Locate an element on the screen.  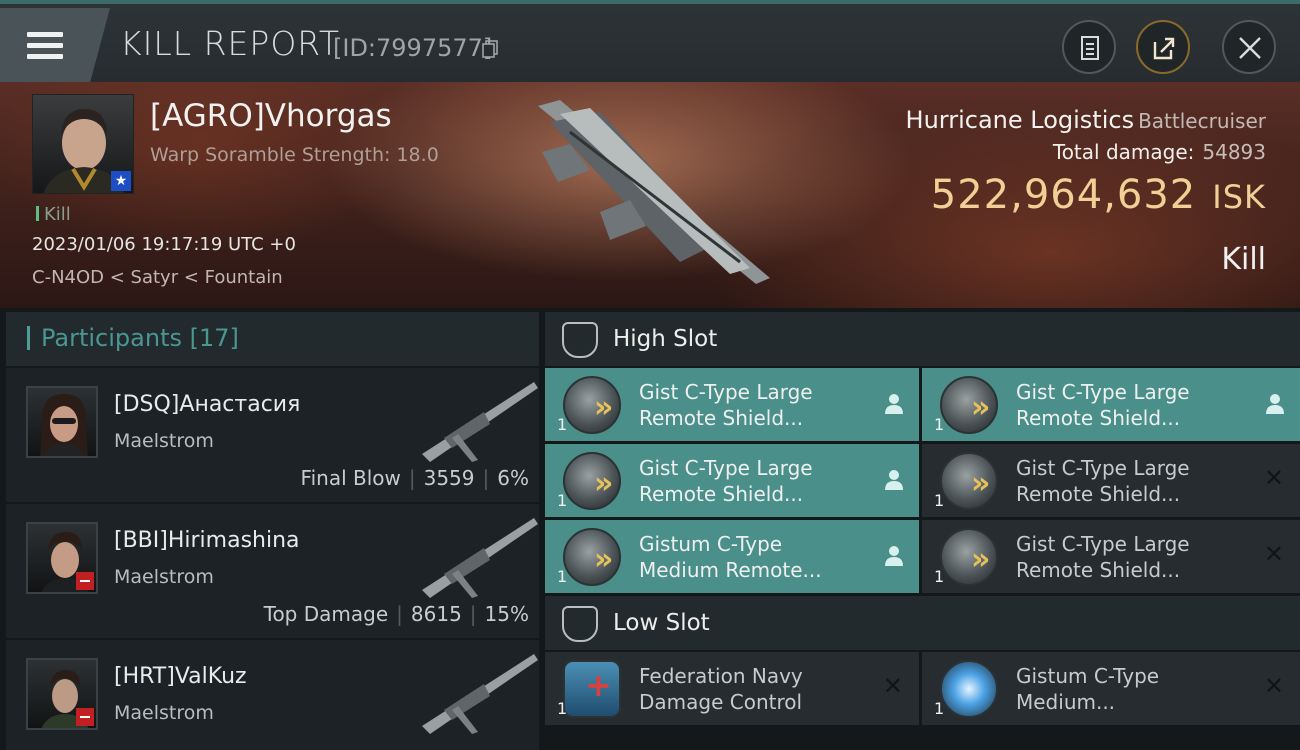
isk-value: 522,964,632 ISK is located at coordinates (1098, 195).